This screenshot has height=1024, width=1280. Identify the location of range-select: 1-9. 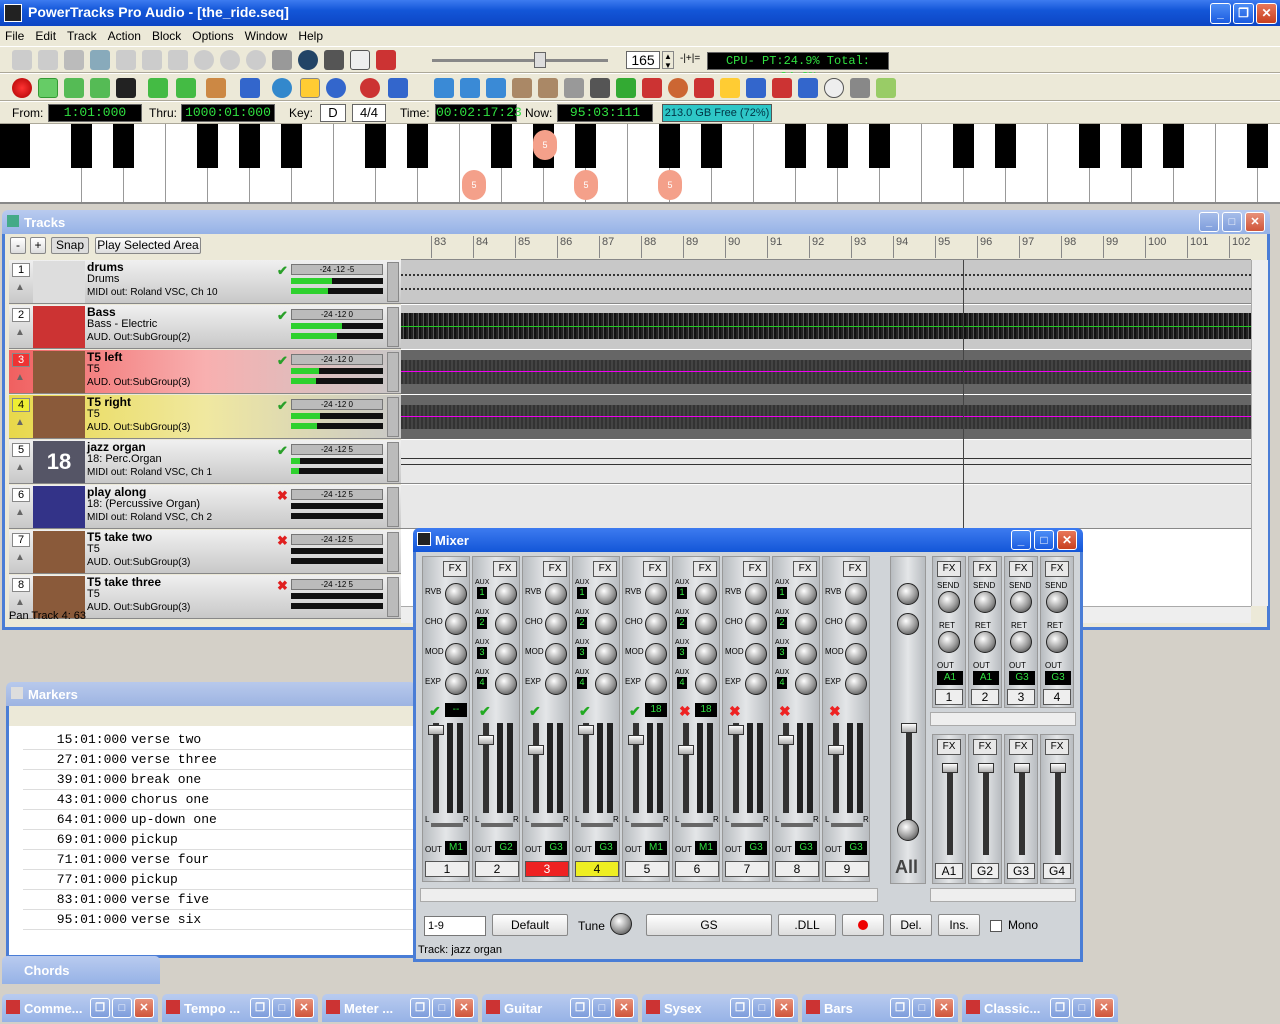
(455, 926).